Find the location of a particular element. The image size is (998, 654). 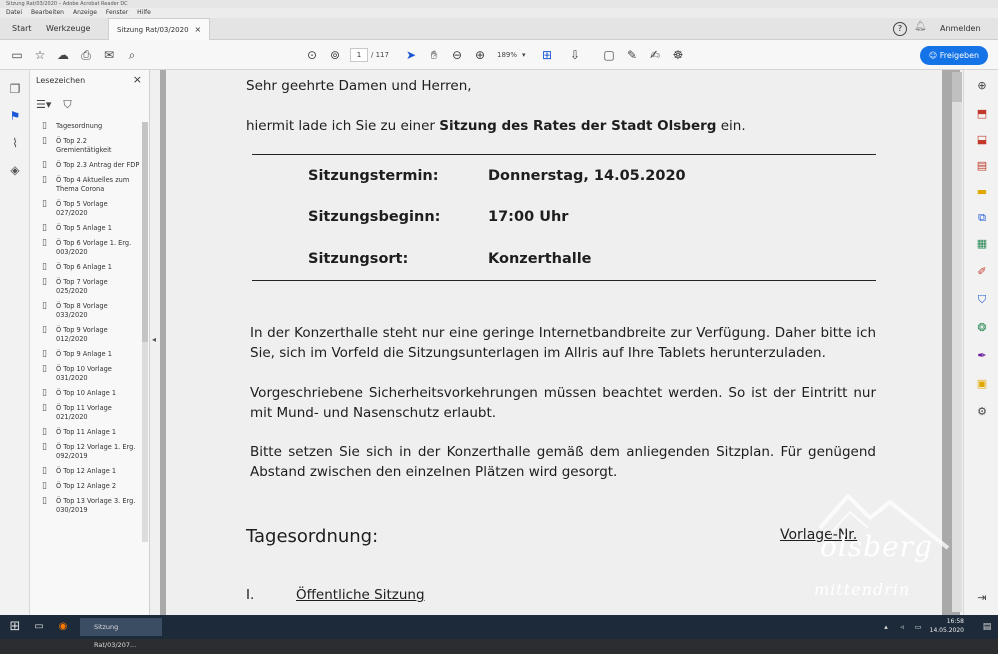

tray-battery-icon: ▭ is located at coordinates (918, 627).